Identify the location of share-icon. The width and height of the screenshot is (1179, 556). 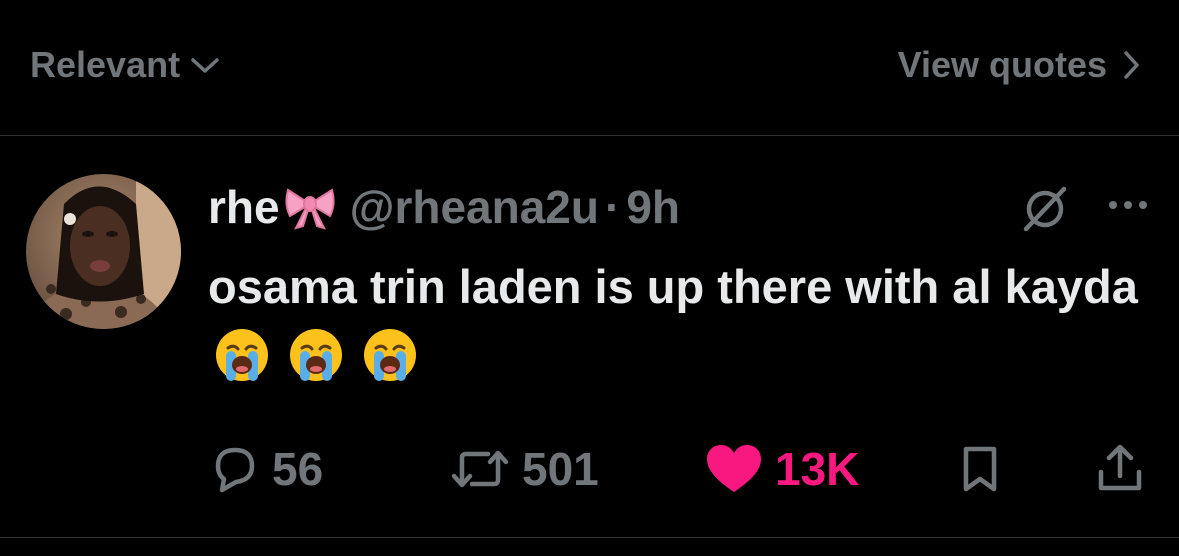
(1120, 467).